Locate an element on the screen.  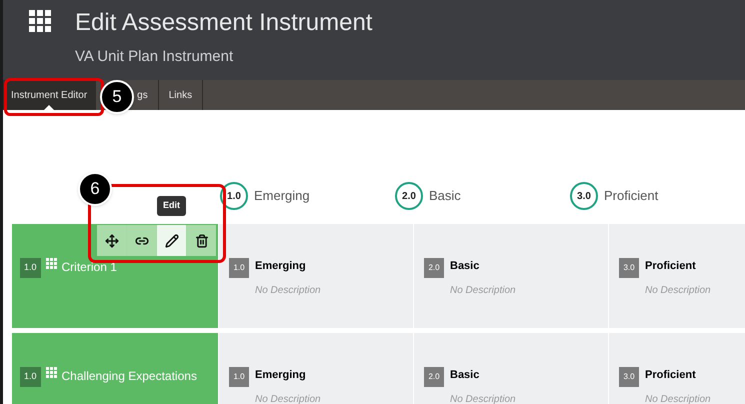
tab: Instrument Editor is located at coordinates (49, 95).